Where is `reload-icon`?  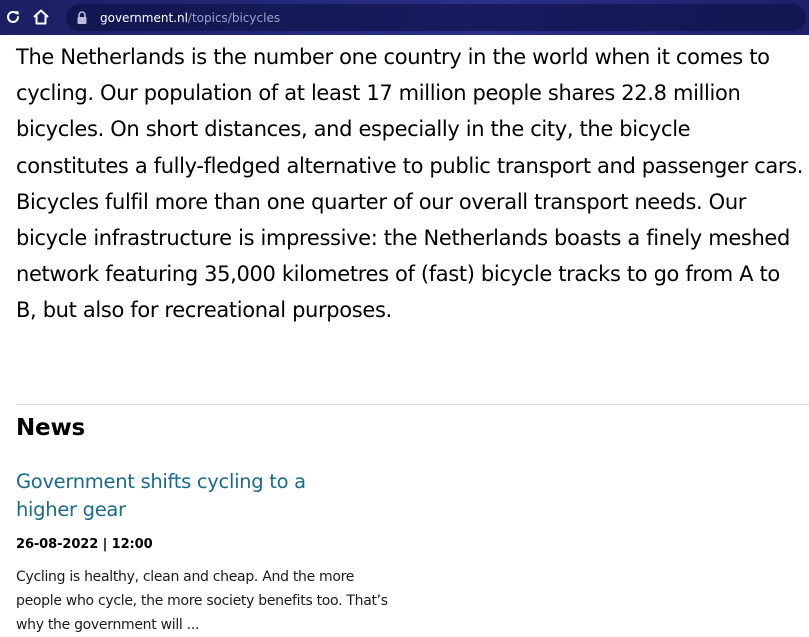 reload-icon is located at coordinates (13, 16).